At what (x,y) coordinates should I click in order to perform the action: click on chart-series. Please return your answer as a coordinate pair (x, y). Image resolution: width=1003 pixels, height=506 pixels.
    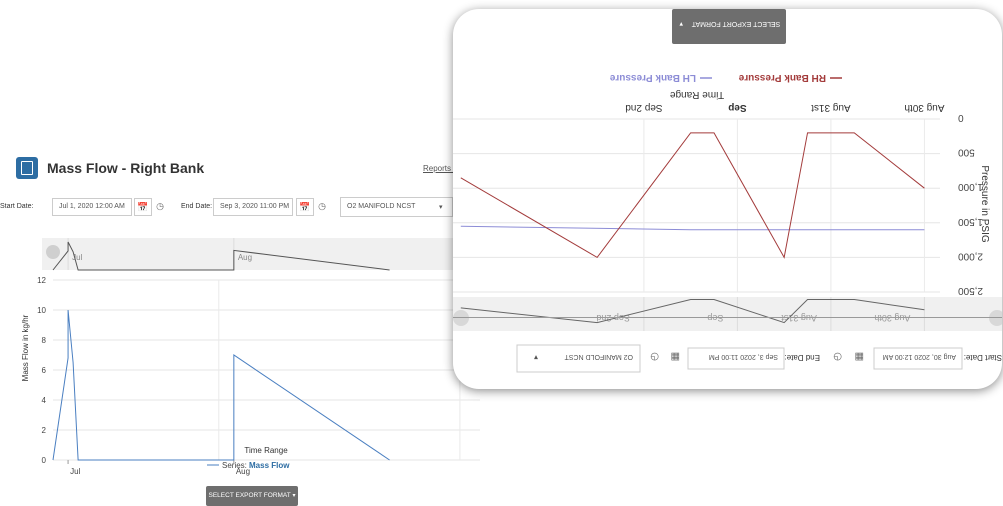
    Looking at the image, I should click on (221, 385).